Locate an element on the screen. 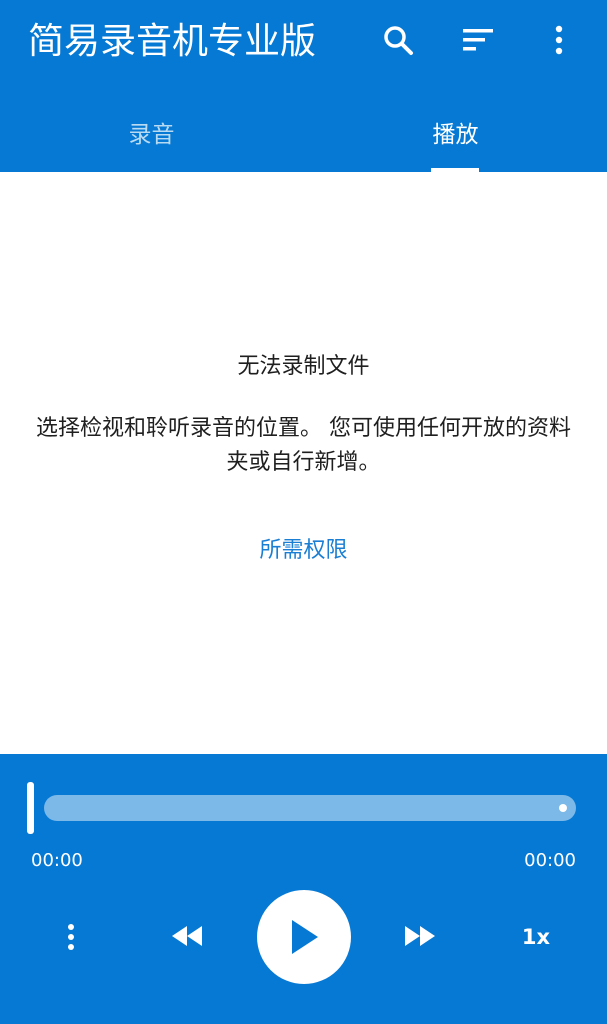 The height and width of the screenshot is (1024, 607). tab-bar: 录音 播放 is located at coordinates (303, 138).